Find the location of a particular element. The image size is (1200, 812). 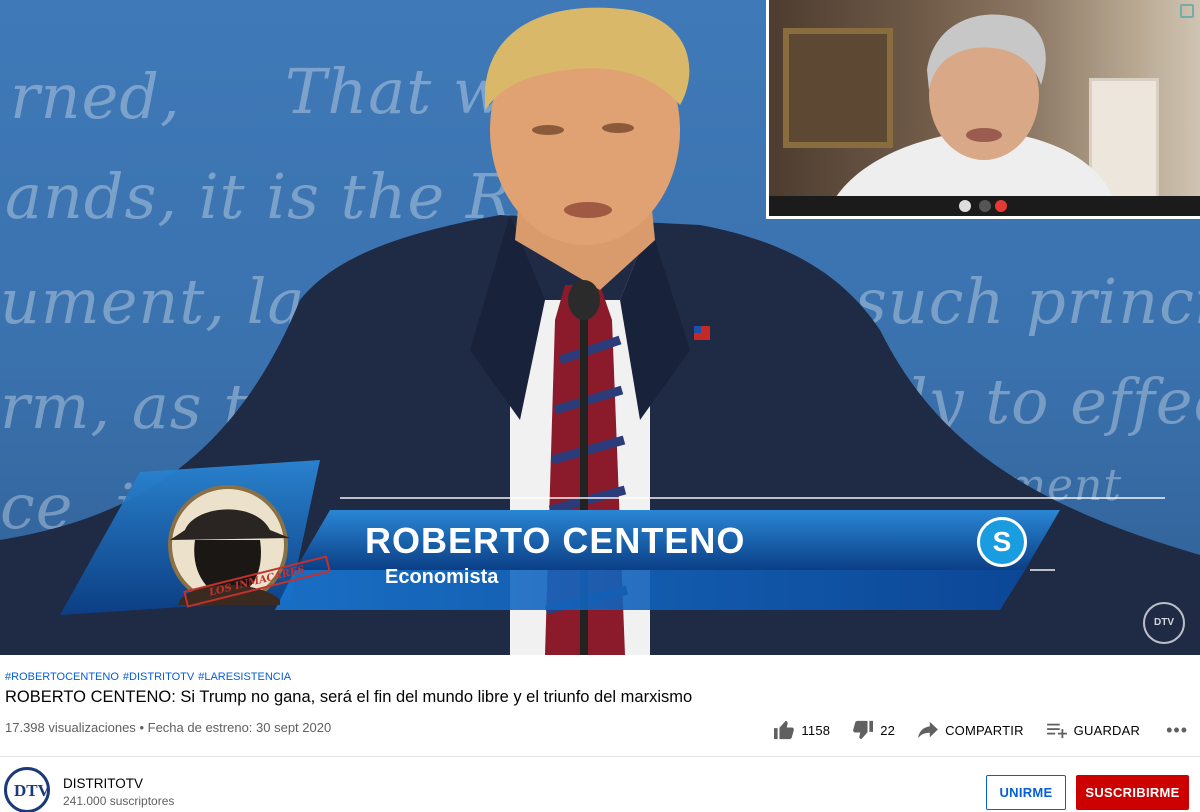

hashtag-list: #ROBERTOCENTENO #DISTRITOTV #LARESISTENCIA is located at coordinates (150, 677).